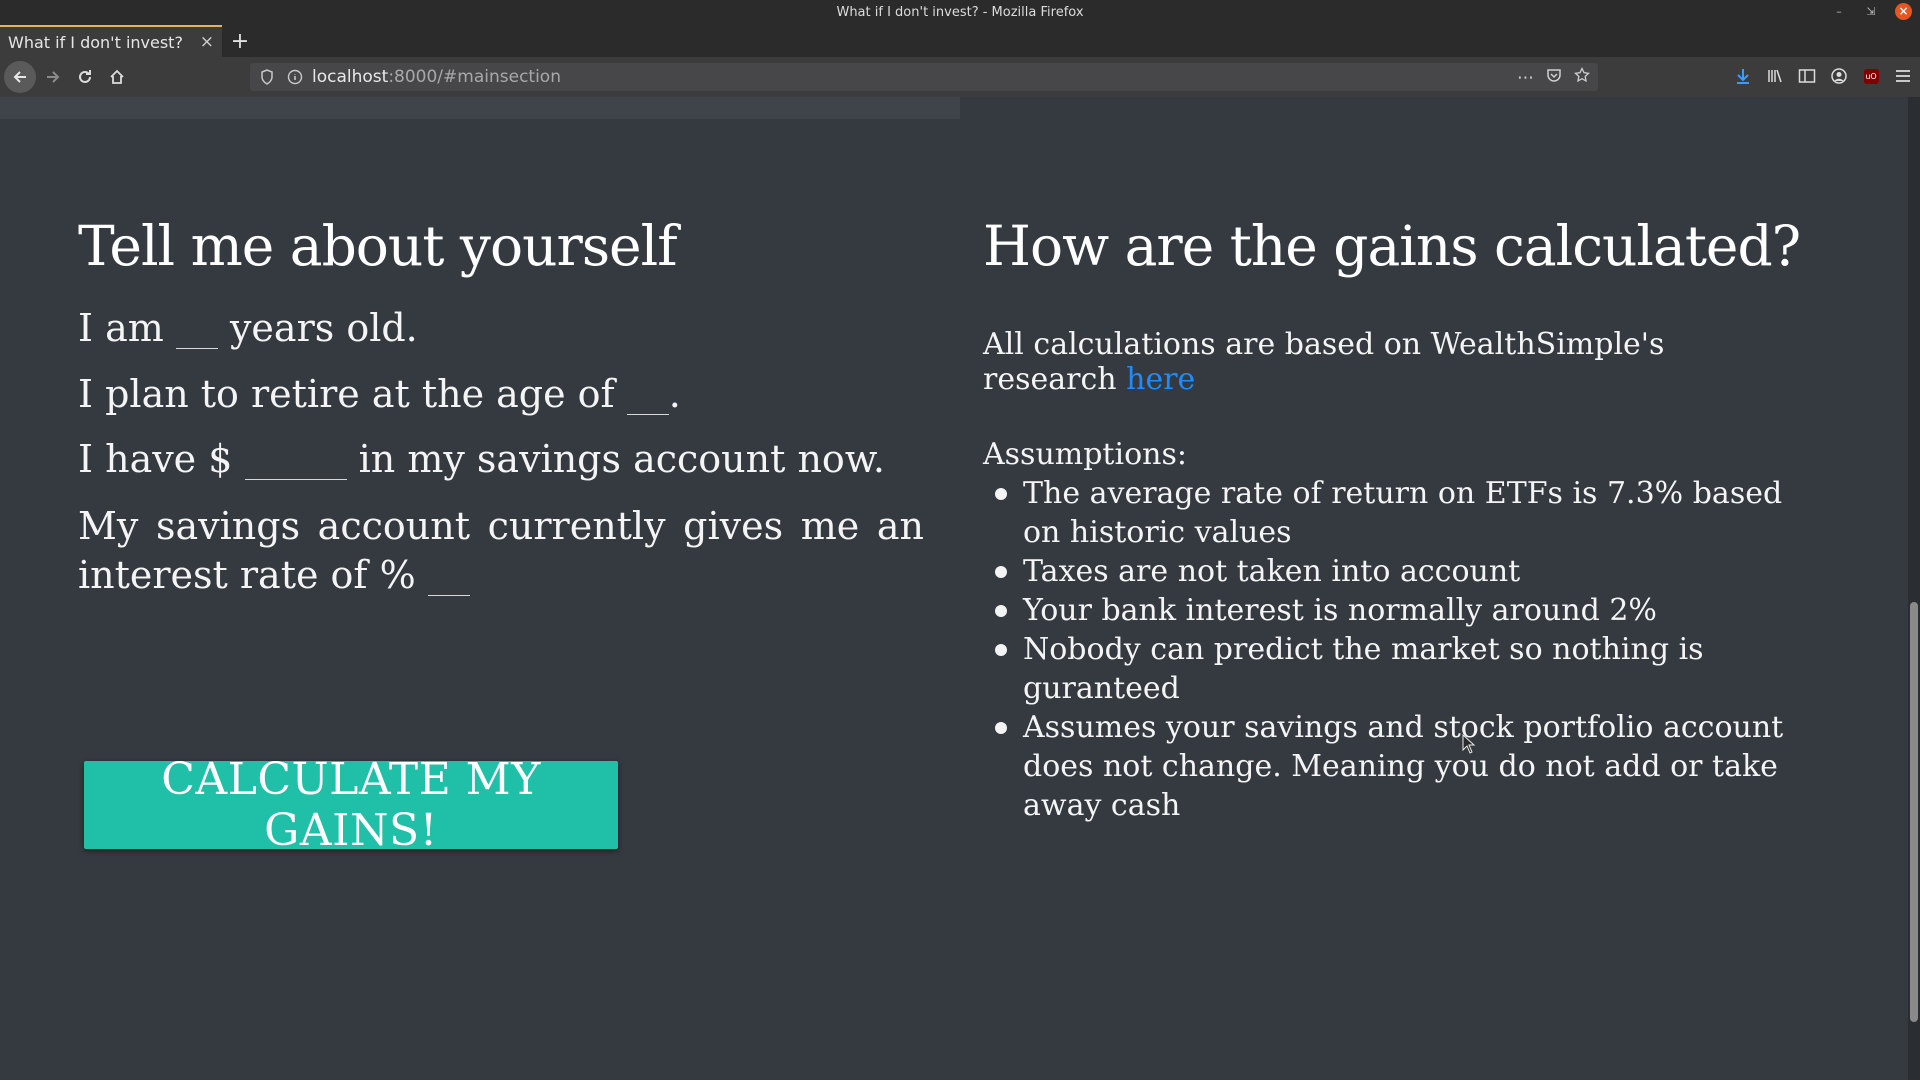 The width and height of the screenshot is (1920, 1080). I want to click on new-tab-button: +, so click(240, 41).